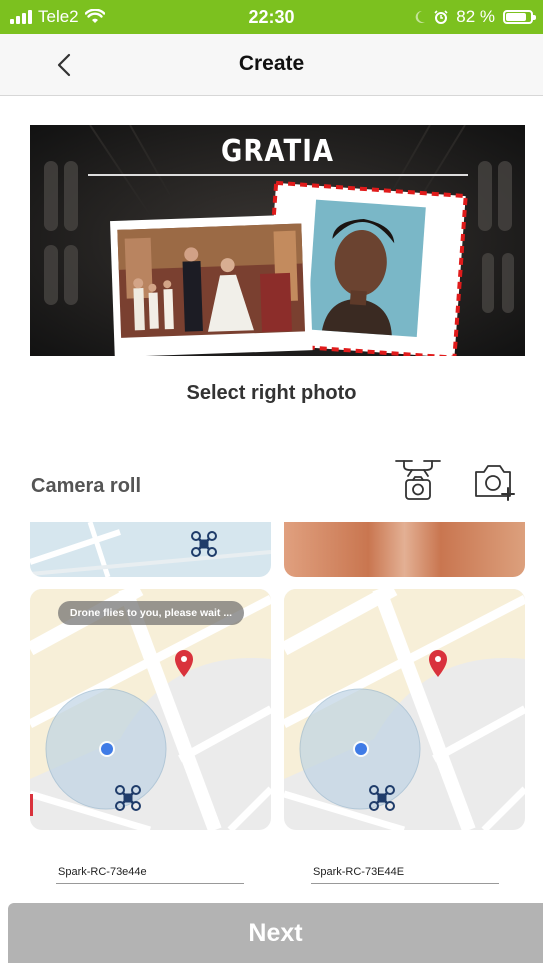  Describe the element at coordinates (86, 486) in the screenshot. I see `camera-roll-title: Camera roll` at that location.